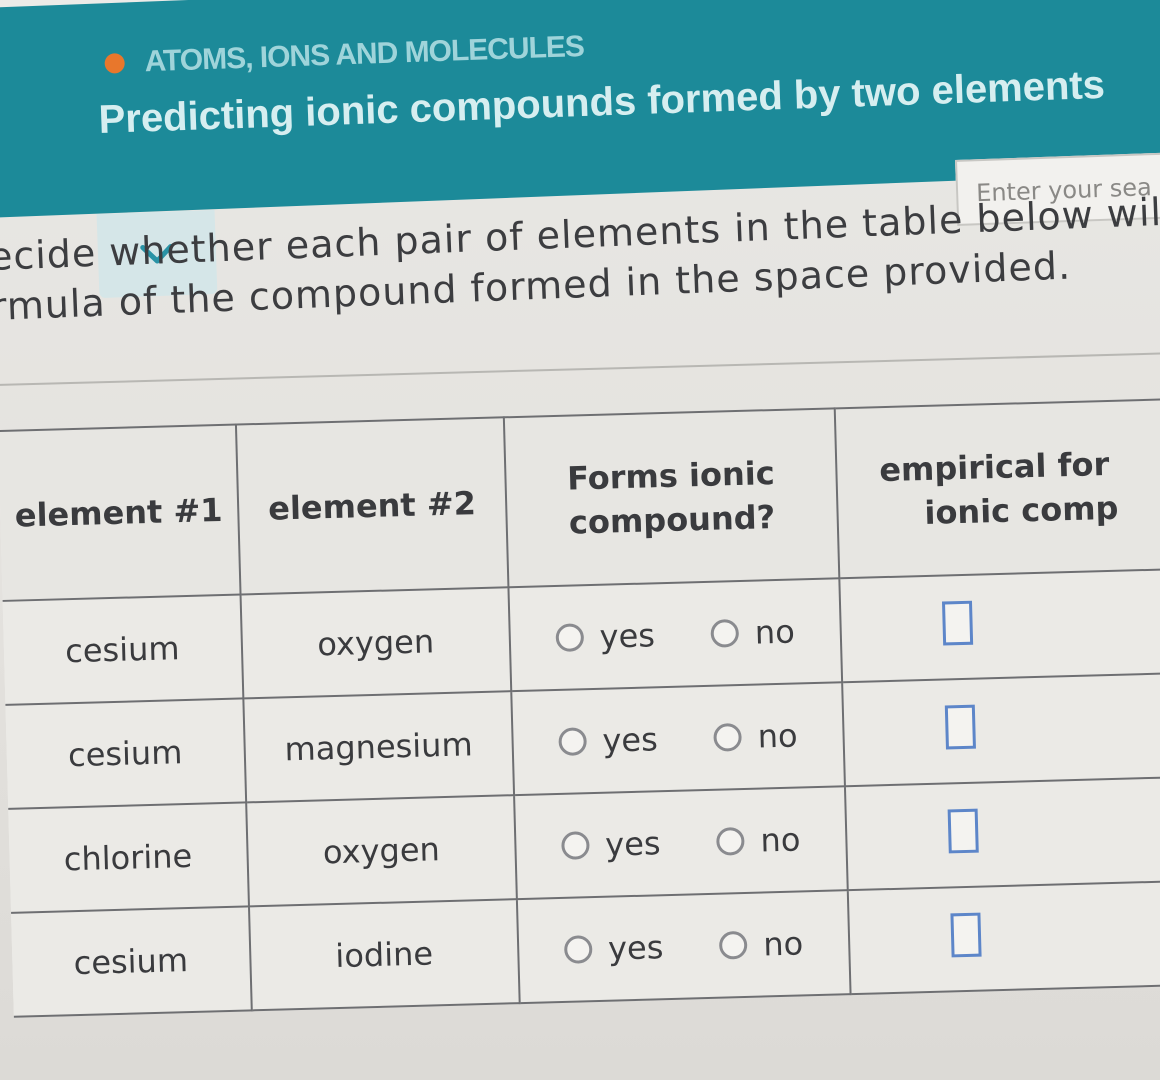  I want to click on header-empirical-formula: empirical for ionic comp, so click(997, 488).